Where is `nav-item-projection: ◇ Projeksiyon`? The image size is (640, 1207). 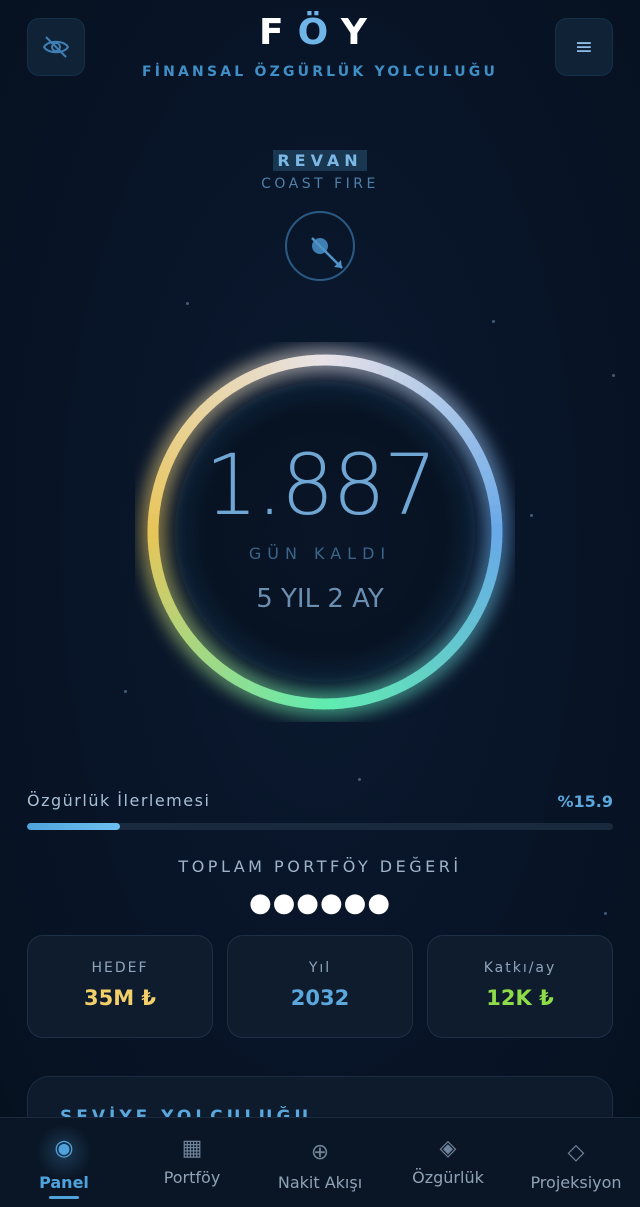
nav-item-projection: ◇ Projeksiyon is located at coordinates (576, 1162).